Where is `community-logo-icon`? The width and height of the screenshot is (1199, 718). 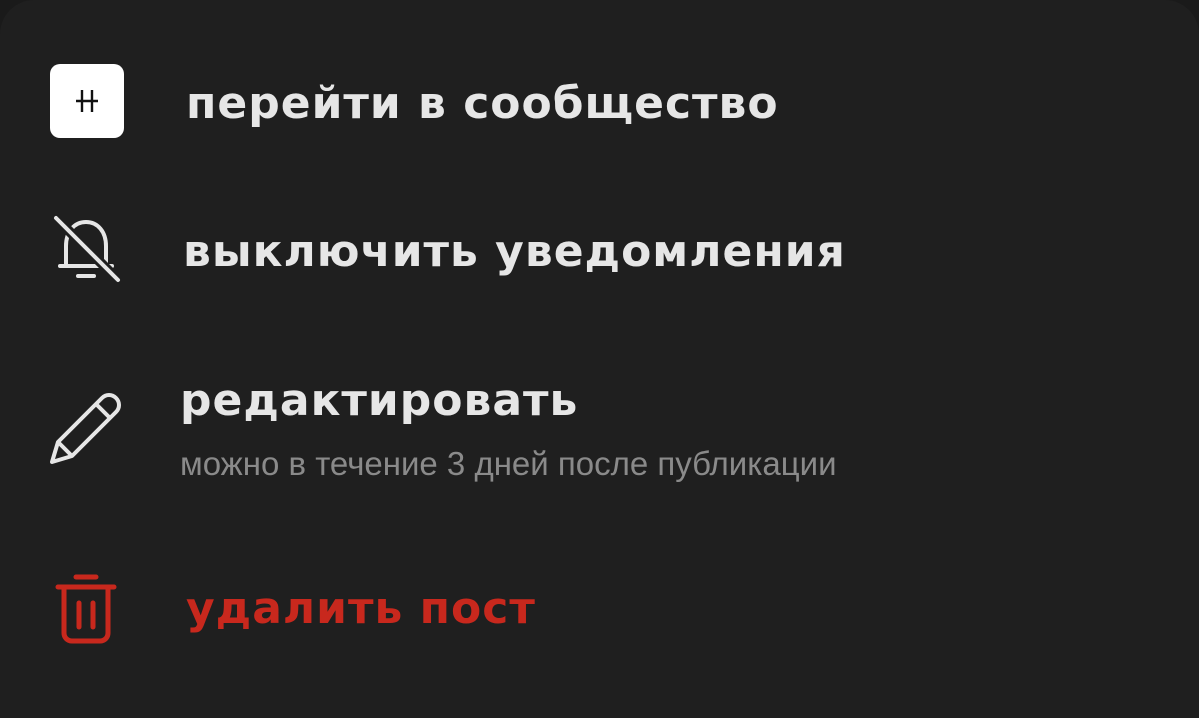 community-logo-icon is located at coordinates (87, 101).